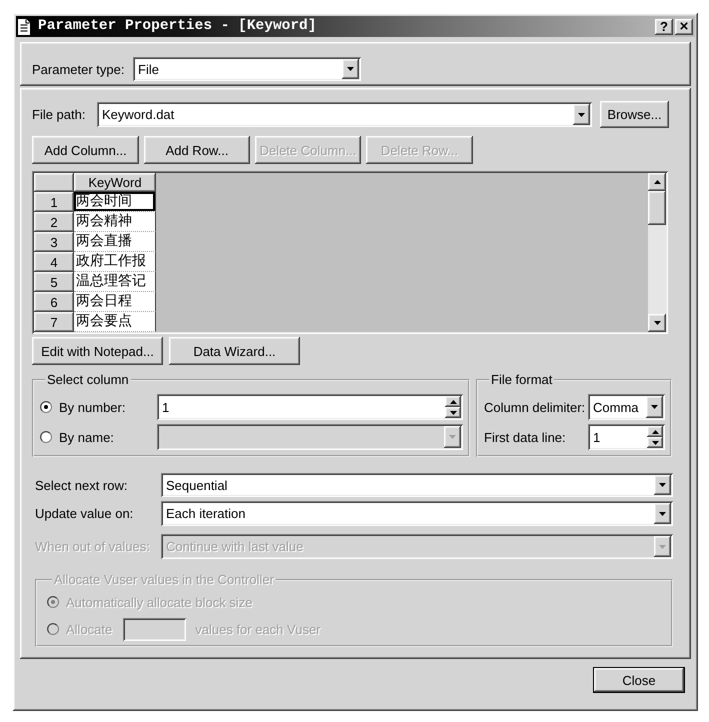 This screenshot has height=722, width=709. What do you see at coordinates (54, 222) in the screenshot?
I see `row-header: 2` at bounding box center [54, 222].